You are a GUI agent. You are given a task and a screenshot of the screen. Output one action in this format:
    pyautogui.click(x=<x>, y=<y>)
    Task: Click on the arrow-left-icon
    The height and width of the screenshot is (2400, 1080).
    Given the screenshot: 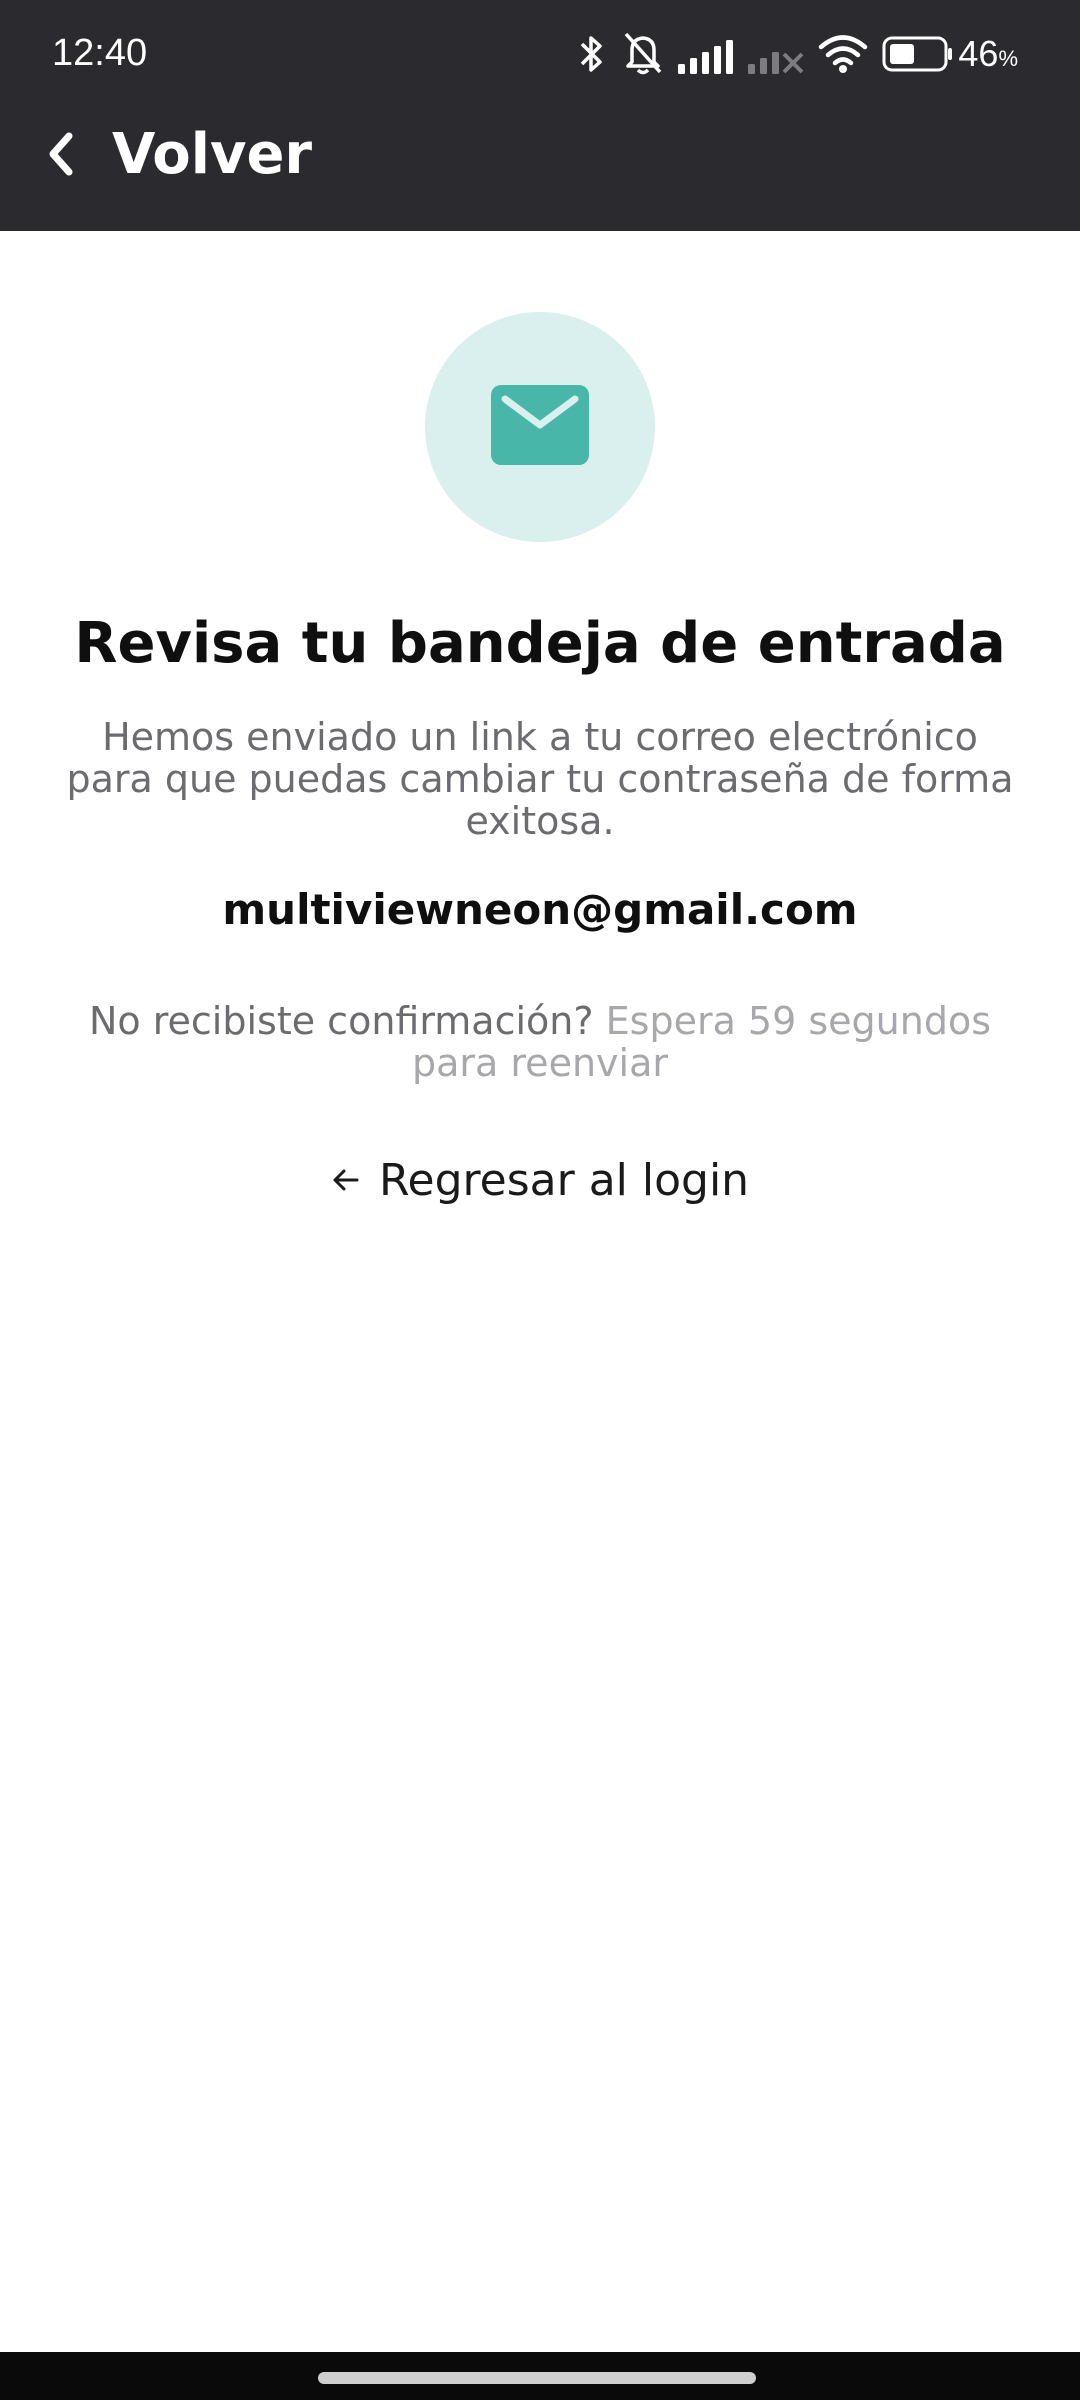 What is the action you would take?
    pyautogui.click(x=346, y=1180)
    